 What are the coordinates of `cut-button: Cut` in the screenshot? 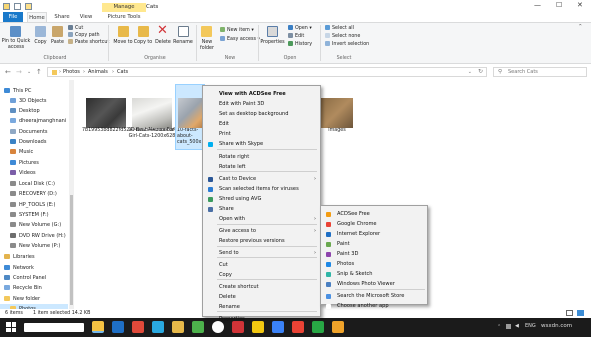 It's located at (75, 28).